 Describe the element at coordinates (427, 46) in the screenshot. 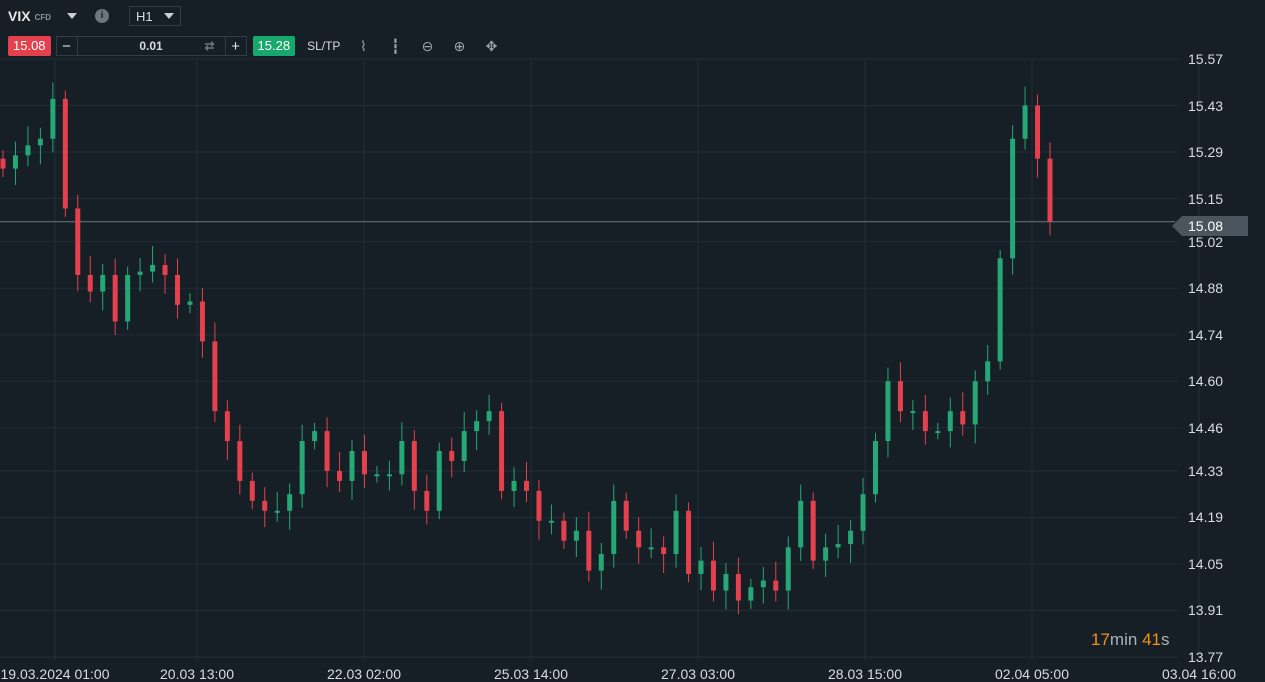

I see `zoom-out-icon: ⊖` at that location.